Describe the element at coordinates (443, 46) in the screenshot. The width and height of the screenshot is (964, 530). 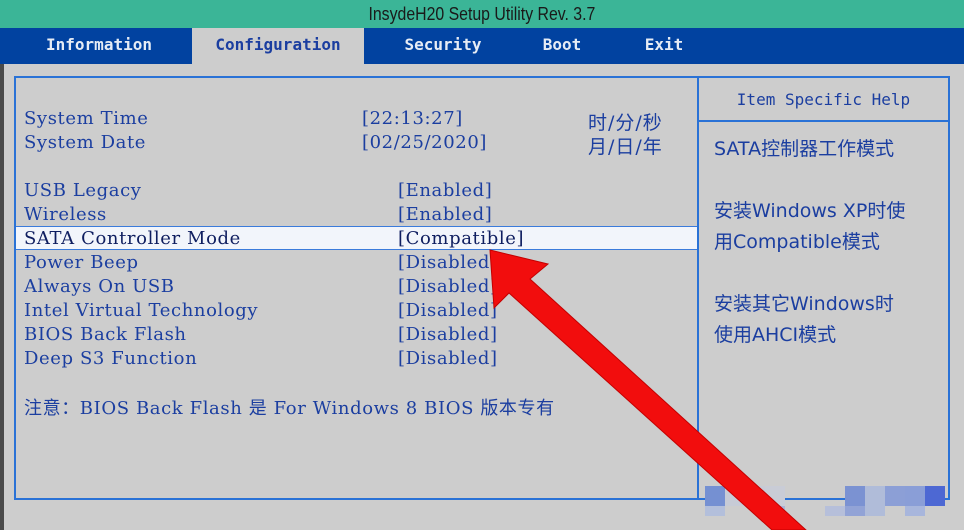
I see `tab-security: Security` at that location.